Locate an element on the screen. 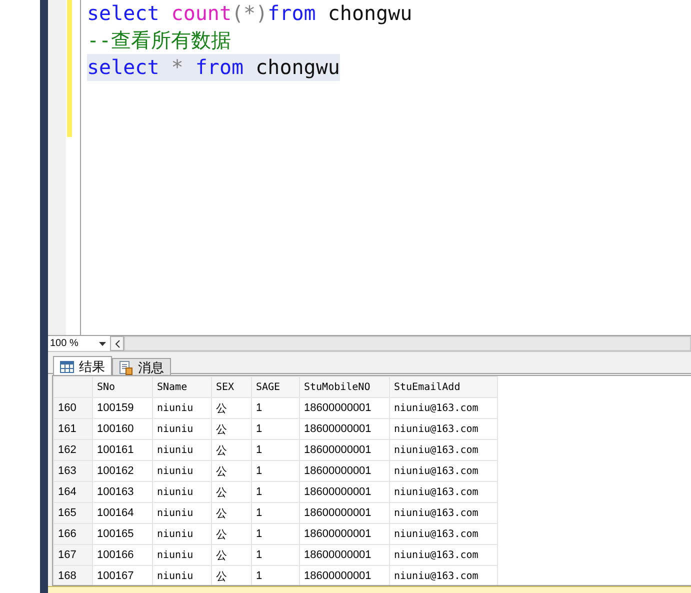 The width and height of the screenshot is (691, 593). row-number: 161 is located at coordinates (73, 429).